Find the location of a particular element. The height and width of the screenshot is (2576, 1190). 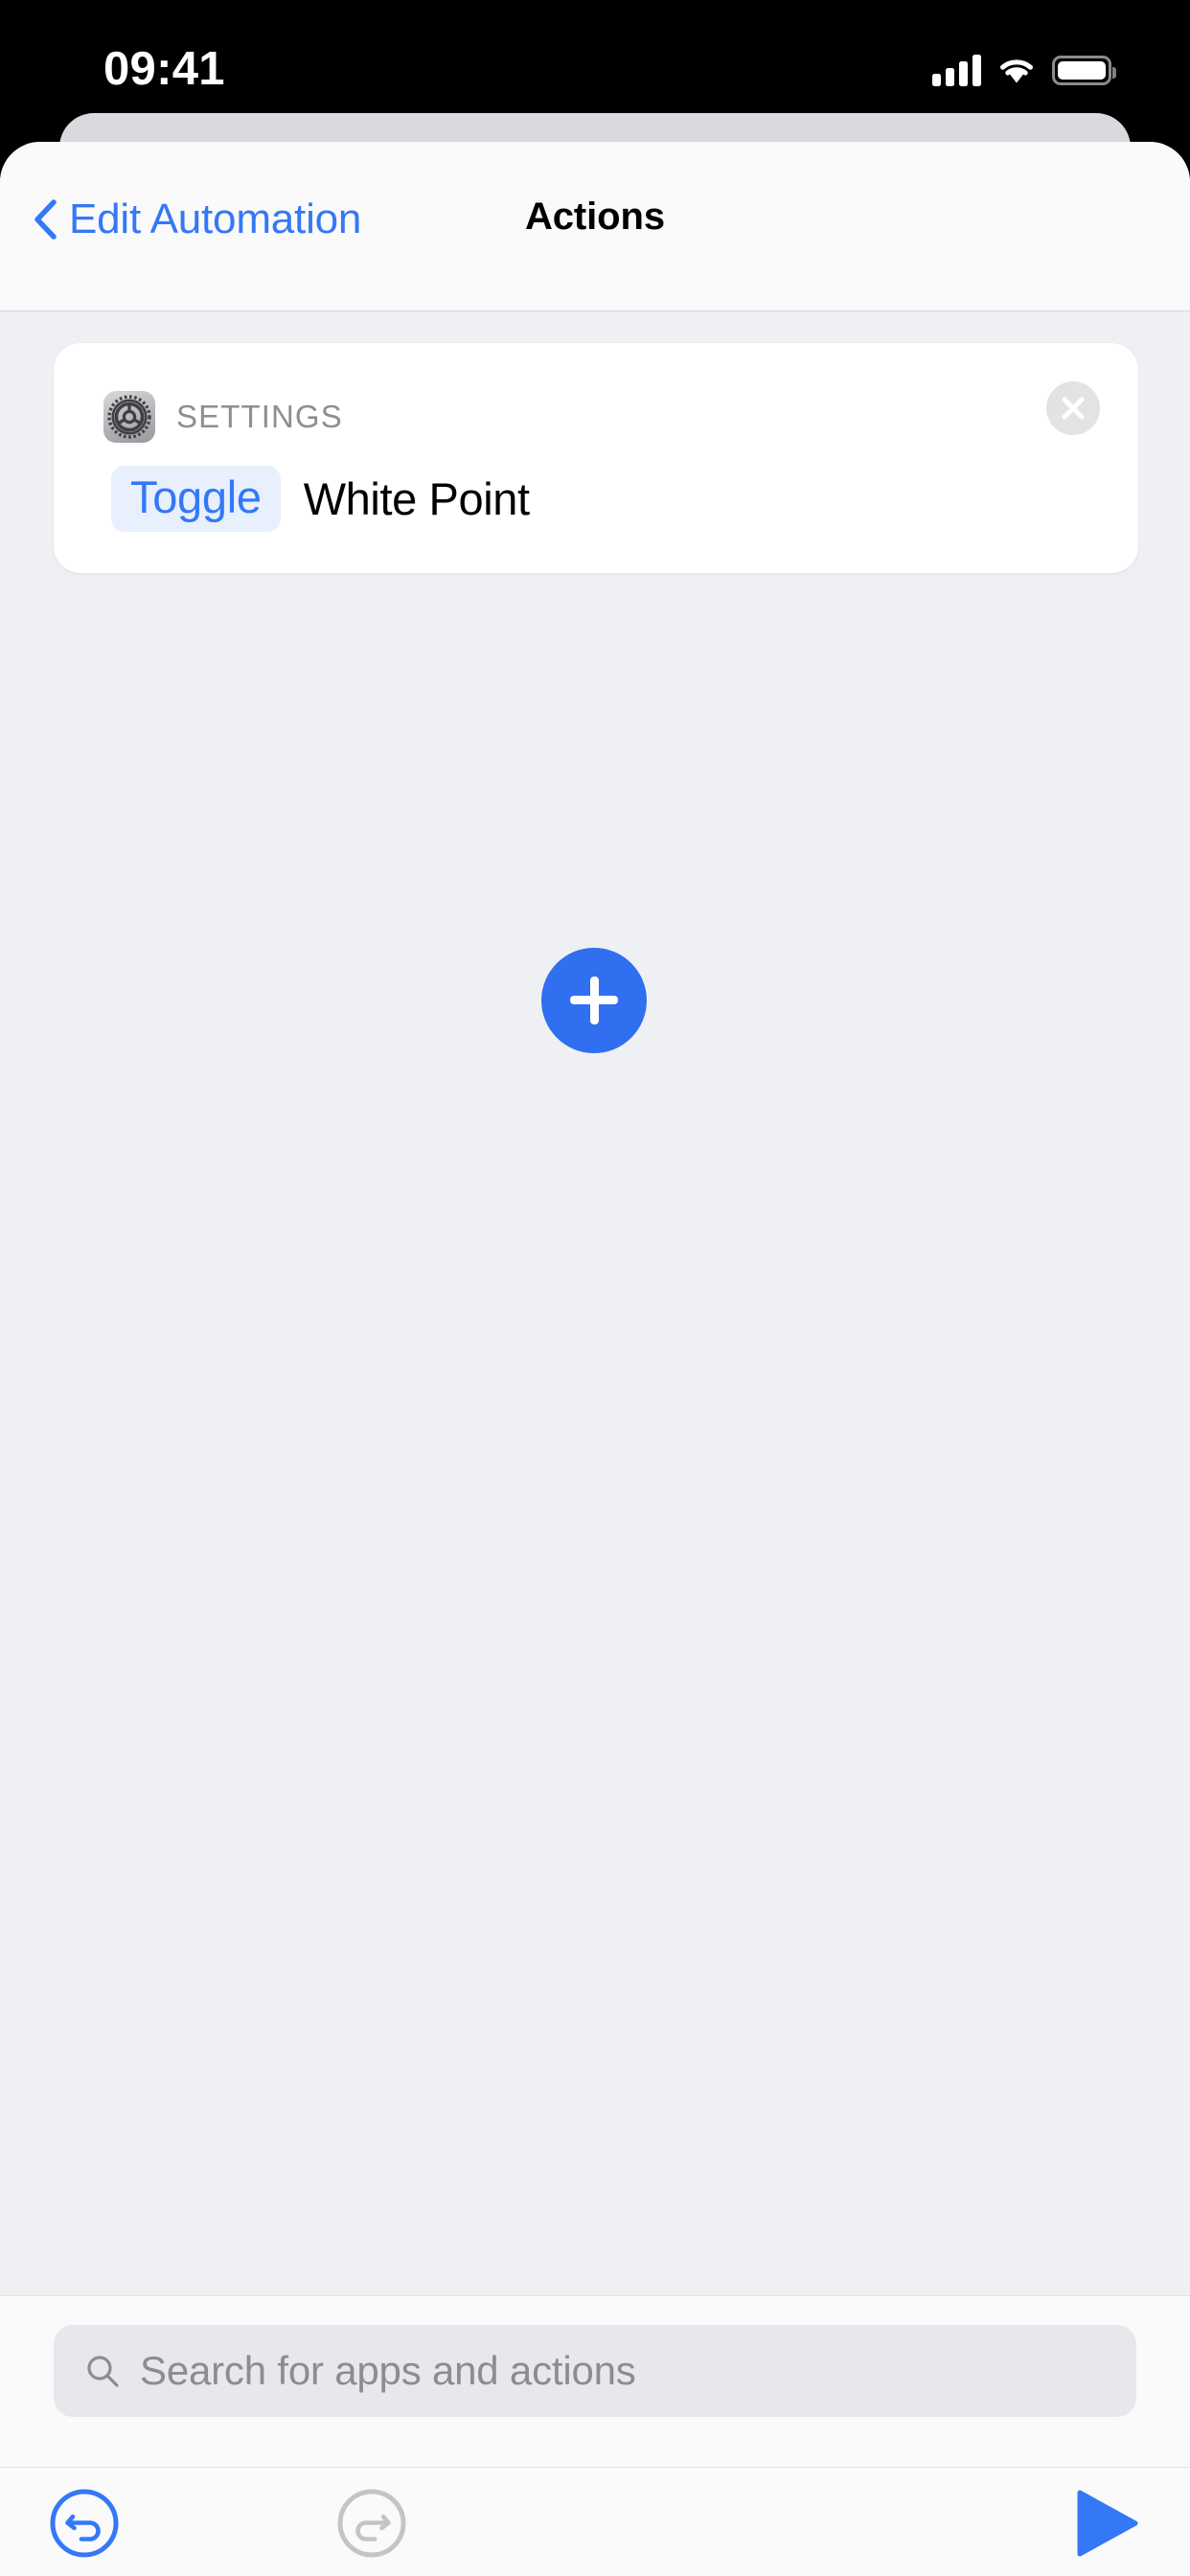

search-icon is located at coordinates (103, 2371).